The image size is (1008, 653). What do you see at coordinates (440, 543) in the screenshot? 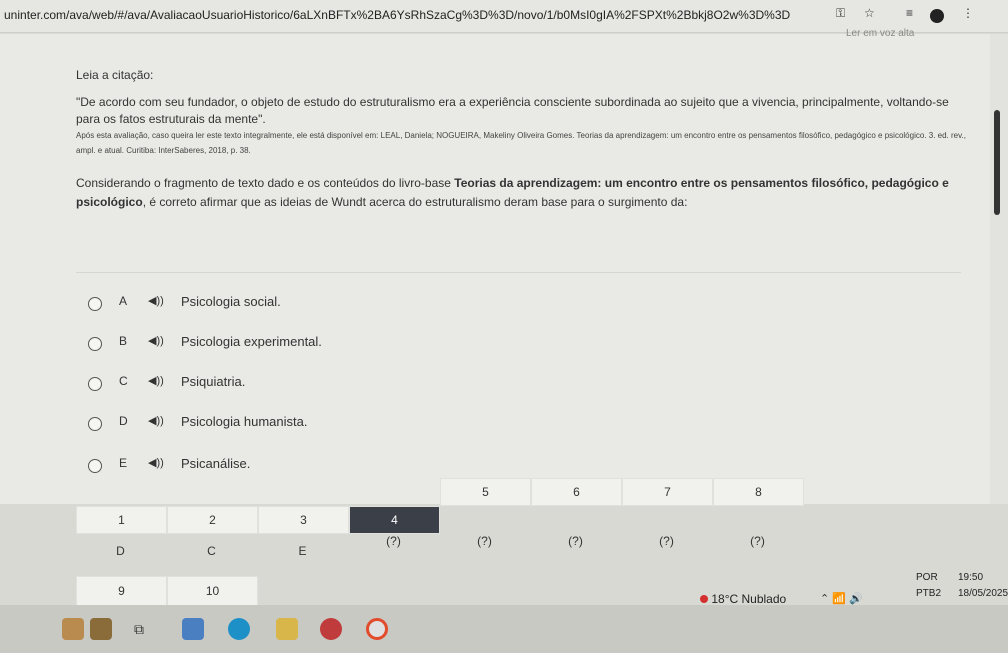
I see `question-navigator: 1 2 3 4 5 6 7 8 D C E (?) (?) (?) (?) (?) 9 10` at bounding box center [440, 543].